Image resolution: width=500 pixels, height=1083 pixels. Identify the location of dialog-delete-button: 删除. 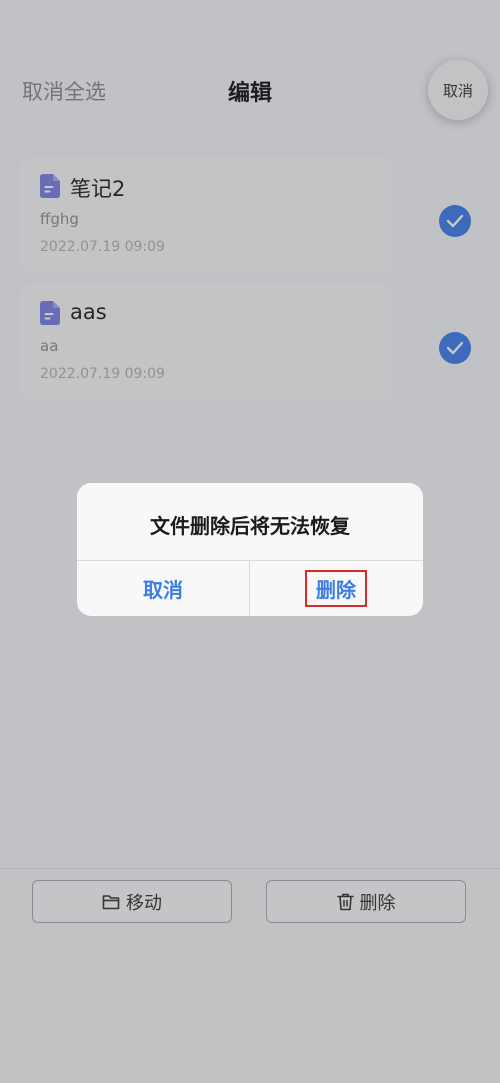
(336, 588).